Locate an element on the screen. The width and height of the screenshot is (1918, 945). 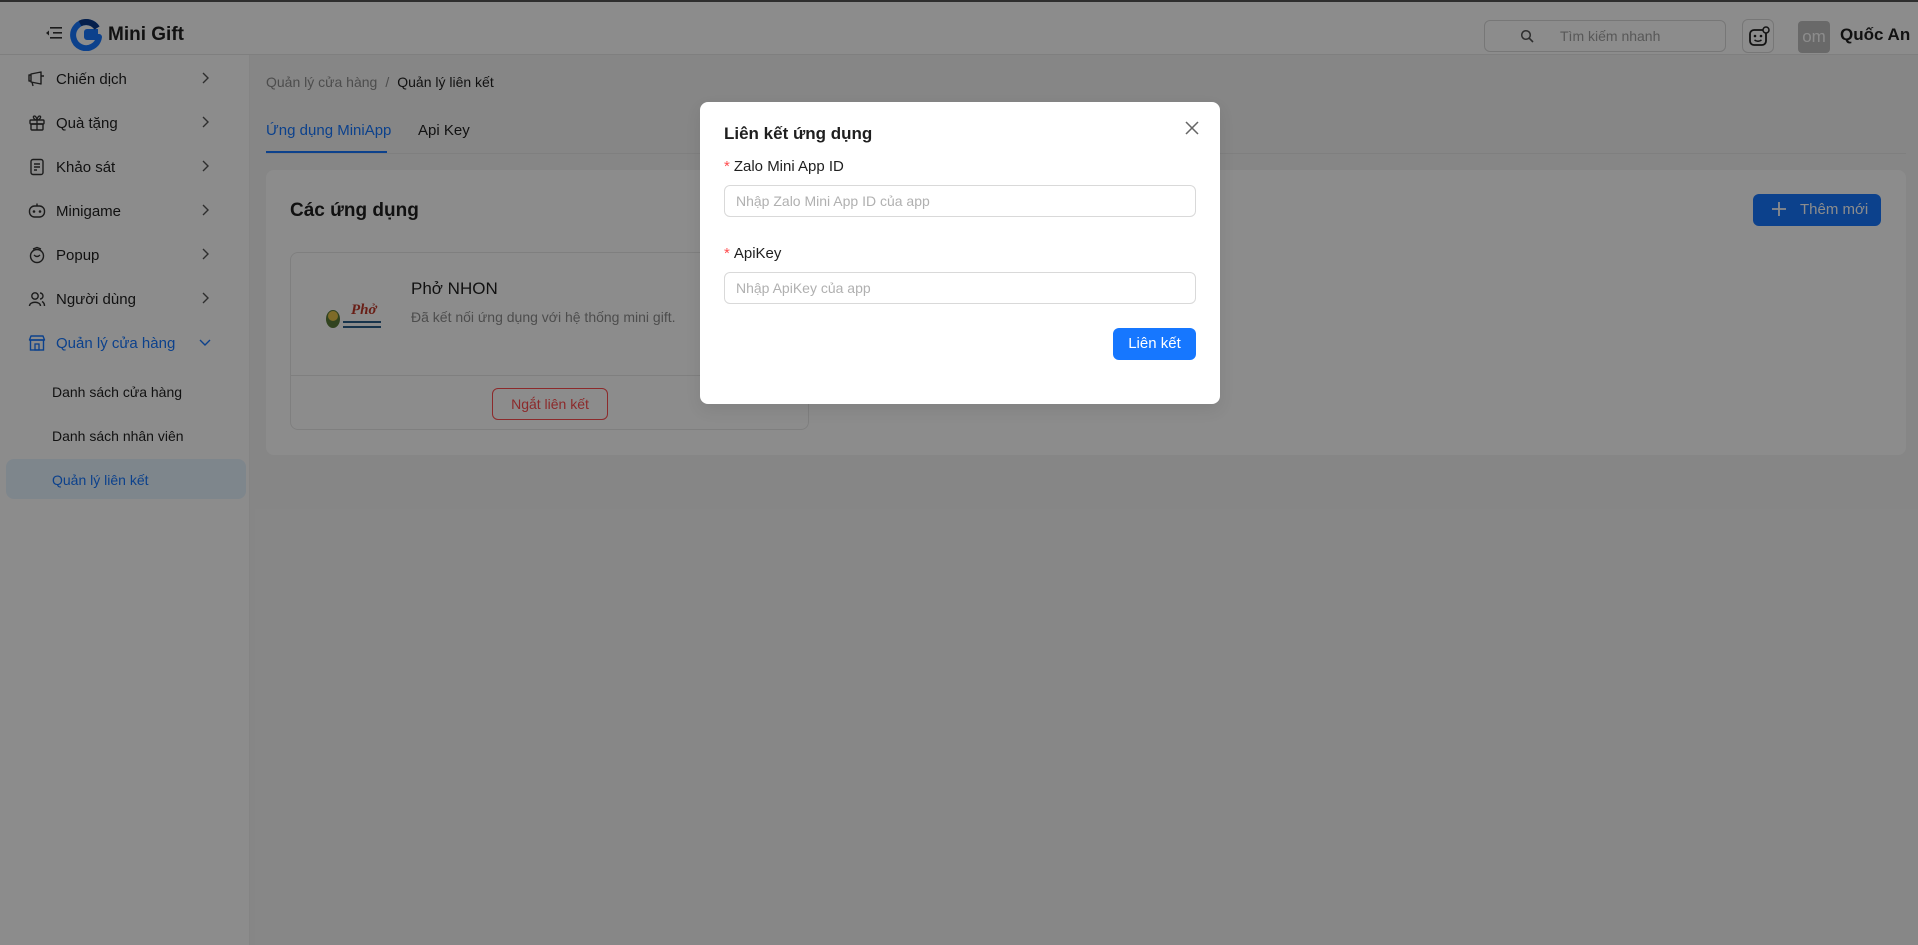
apikey-label: * ApiKey is located at coordinates (752, 253).